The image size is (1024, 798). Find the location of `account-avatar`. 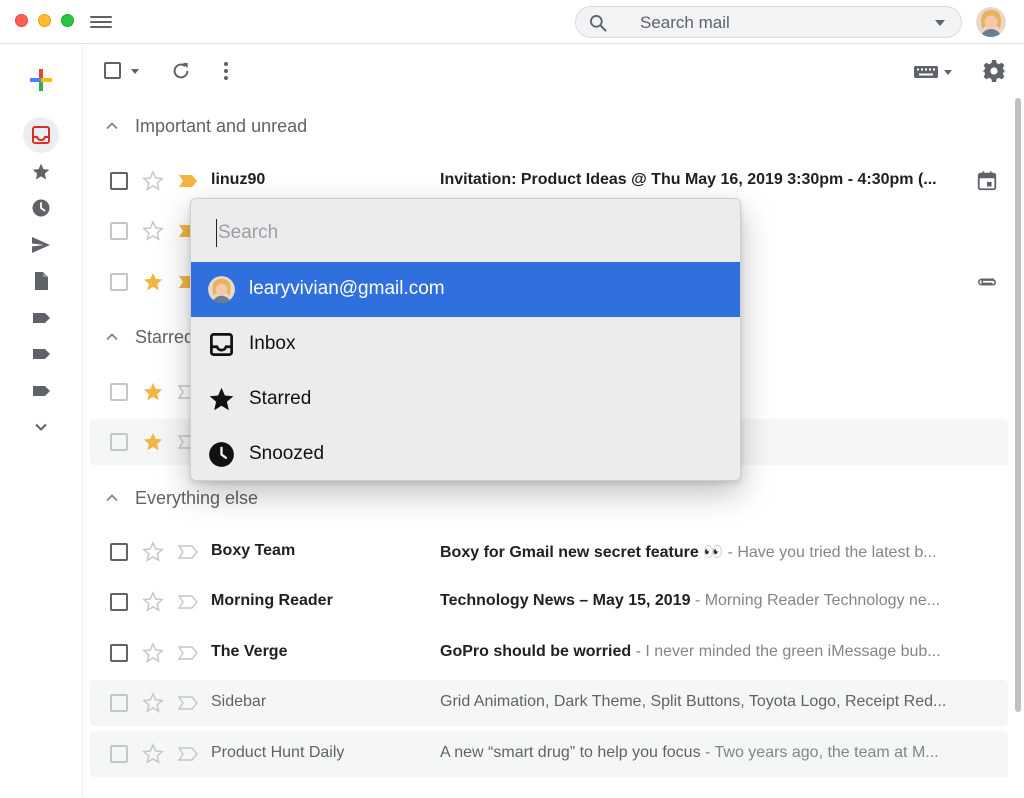

account-avatar is located at coordinates (991, 22).